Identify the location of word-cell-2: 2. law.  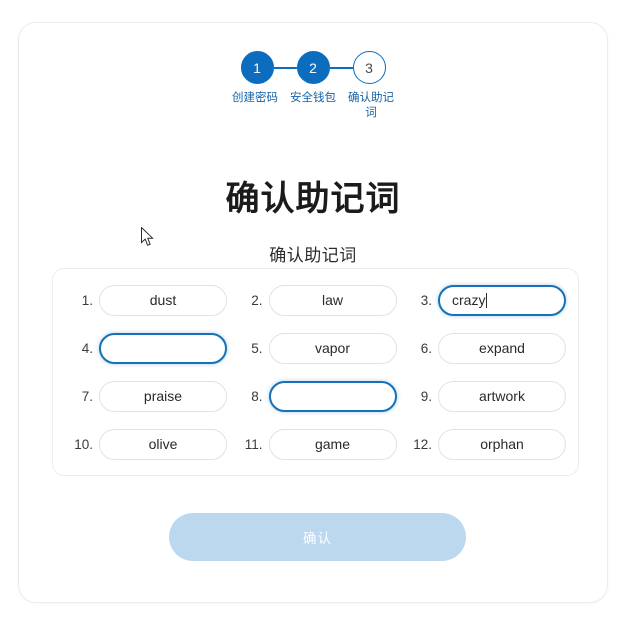
(316, 300).